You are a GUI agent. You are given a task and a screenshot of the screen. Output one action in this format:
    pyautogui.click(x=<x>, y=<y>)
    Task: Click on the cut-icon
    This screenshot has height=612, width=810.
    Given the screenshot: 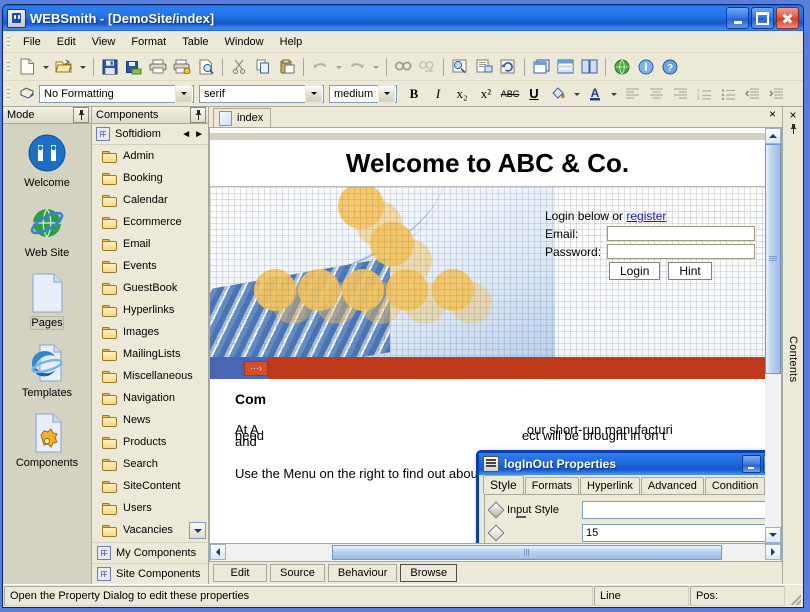 What is the action you would take?
    pyautogui.click(x=239, y=67)
    